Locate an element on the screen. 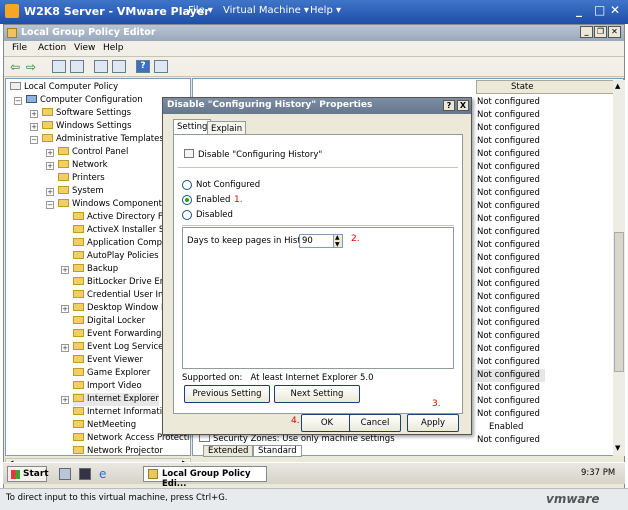  radio-enabled is located at coordinates (187, 200).